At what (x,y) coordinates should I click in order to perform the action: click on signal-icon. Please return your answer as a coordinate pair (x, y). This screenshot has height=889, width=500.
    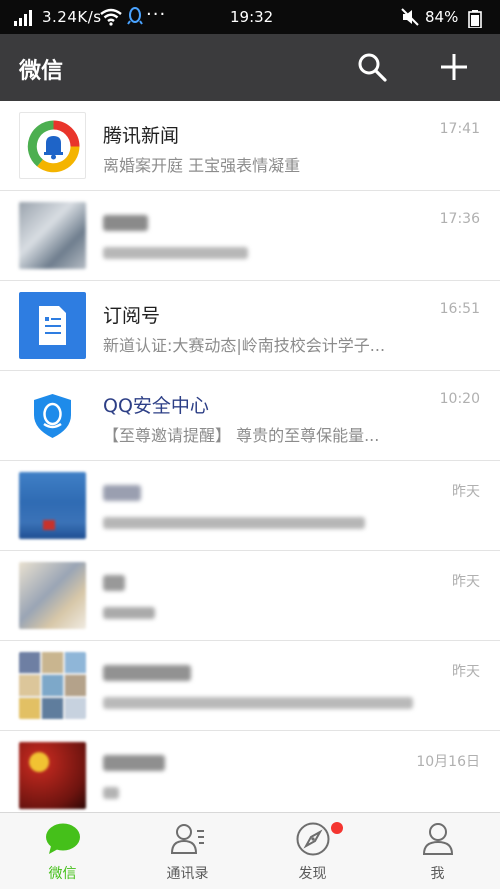
    Looking at the image, I should click on (23, 18).